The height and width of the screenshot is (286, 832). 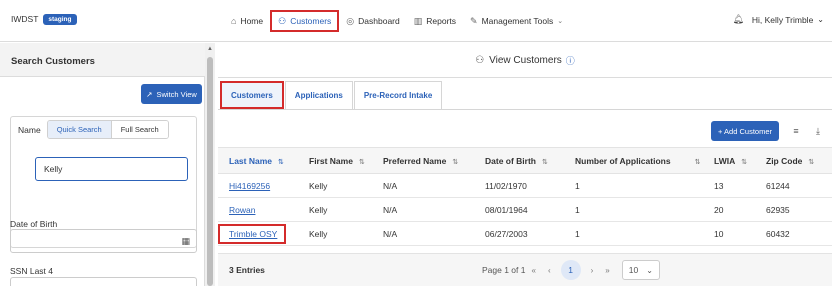 I want to click on user-menu: 🔔︎ Hi, Kelly Trimble ⌄, so click(x=778, y=19).